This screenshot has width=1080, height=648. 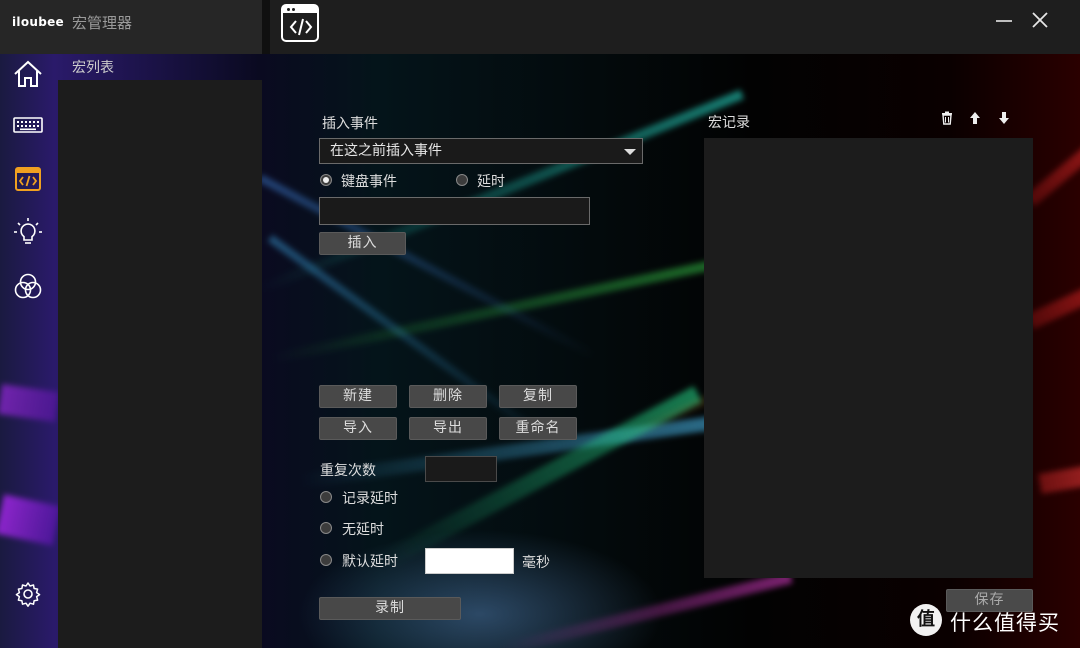 What do you see at coordinates (93, 68) in the screenshot?
I see `macro-list-label: 宏列表` at bounding box center [93, 68].